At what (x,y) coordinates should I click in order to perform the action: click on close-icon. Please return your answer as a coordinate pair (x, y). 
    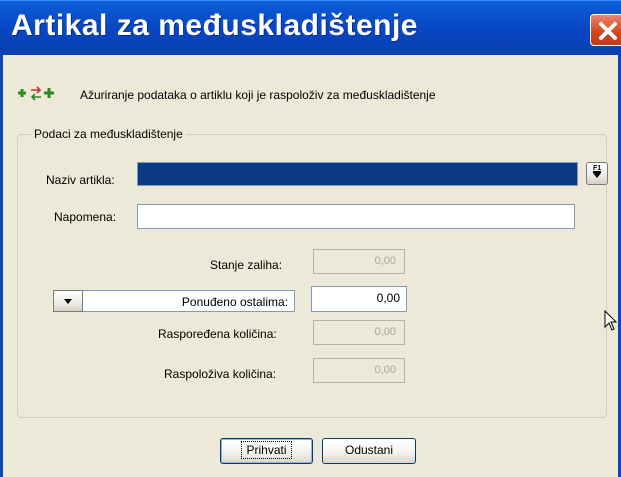
    Looking at the image, I should click on (608, 31).